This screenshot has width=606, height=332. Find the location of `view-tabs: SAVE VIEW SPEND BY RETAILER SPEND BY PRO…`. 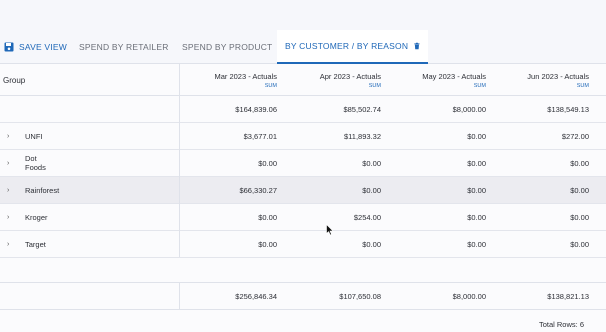

view-tabs: SAVE VIEW SPEND BY RETAILER SPEND BY PRO… is located at coordinates (303, 47).